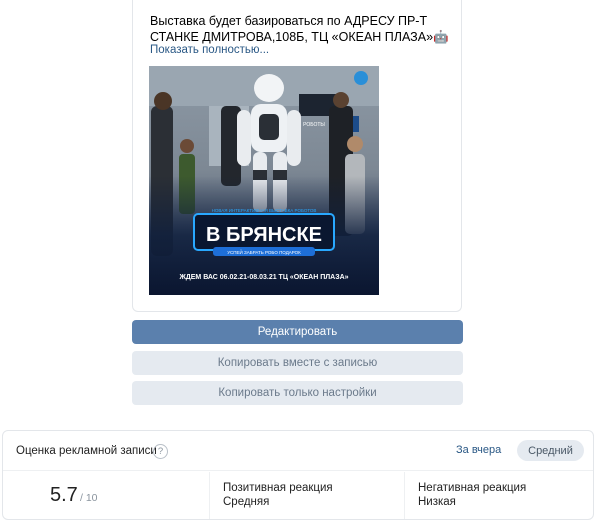 This screenshot has height=528, width=600. I want to click on score-value: 5.7, so click(64, 495).